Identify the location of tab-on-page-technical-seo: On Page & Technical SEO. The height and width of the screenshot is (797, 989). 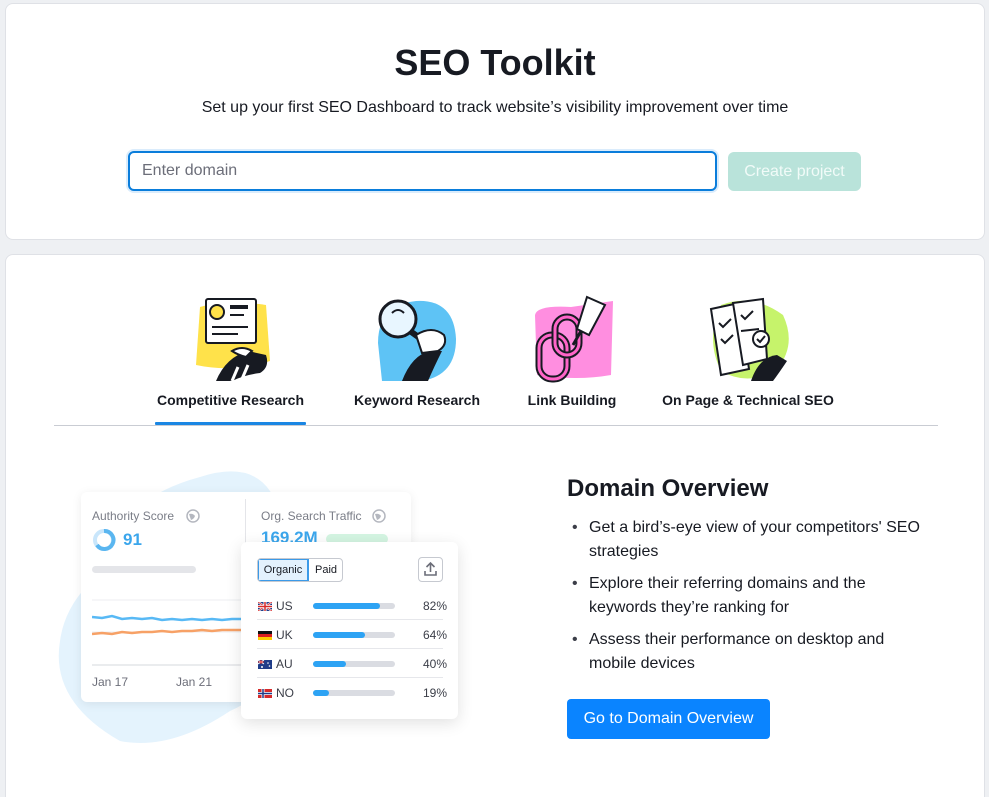
(748, 355).